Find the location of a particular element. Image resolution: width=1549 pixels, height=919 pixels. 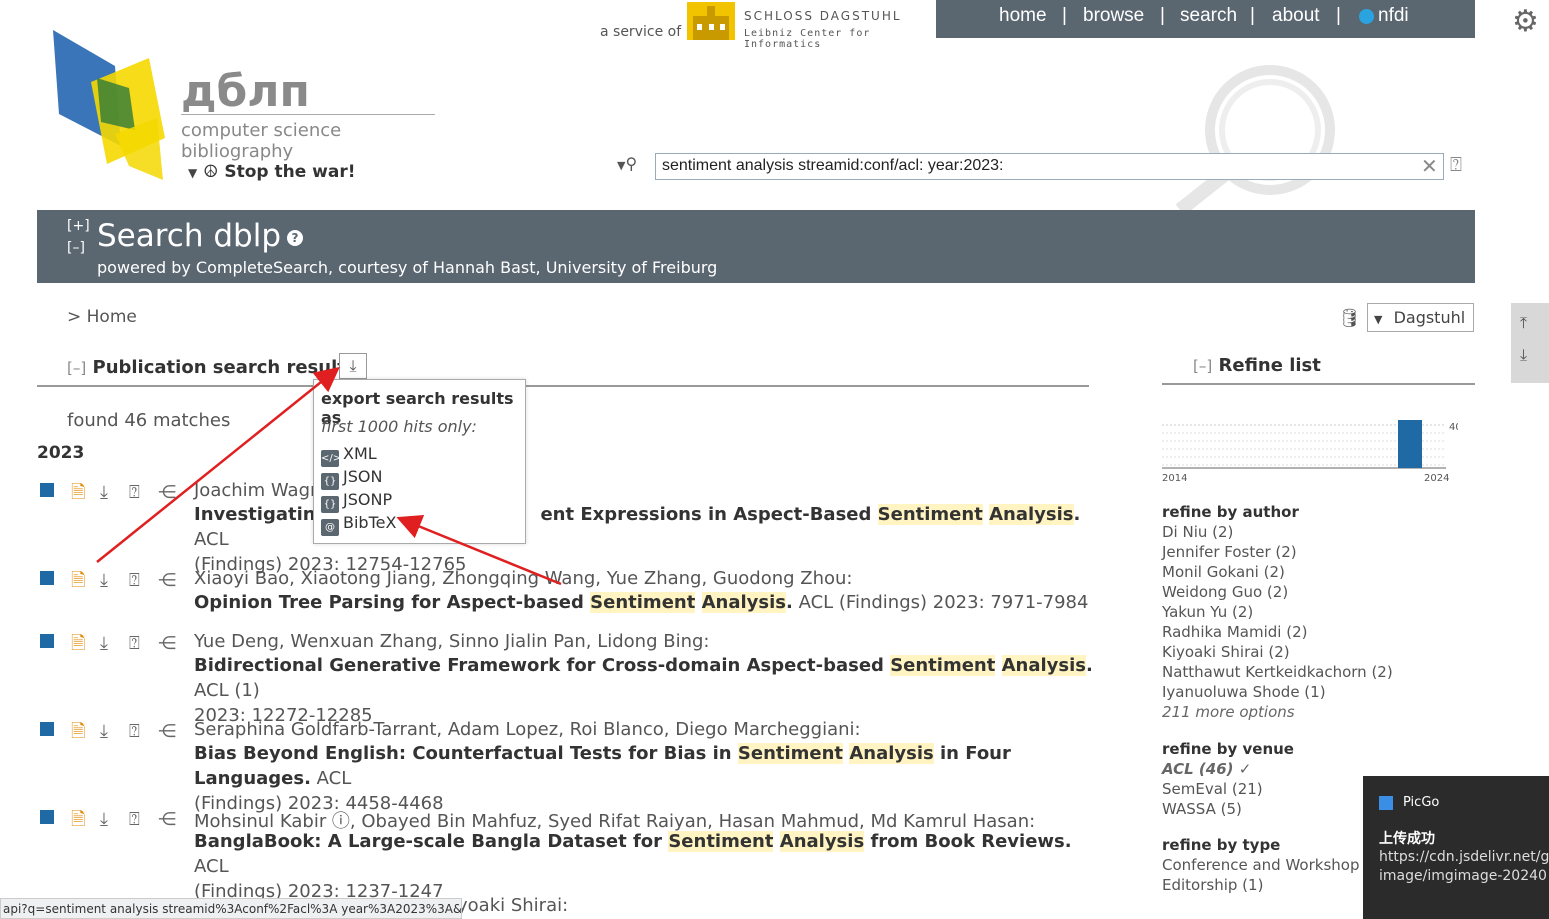

nav-browse: browse is located at coordinates (1113, 16).